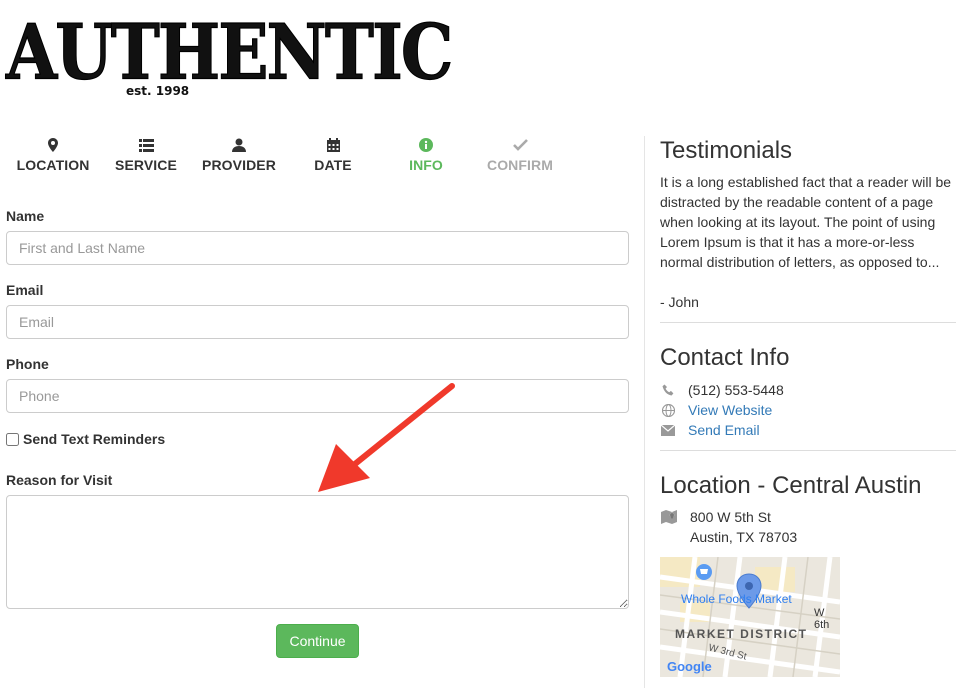 This screenshot has height=695, width=965. What do you see at coordinates (520, 145) in the screenshot?
I see `check-icon` at bounding box center [520, 145].